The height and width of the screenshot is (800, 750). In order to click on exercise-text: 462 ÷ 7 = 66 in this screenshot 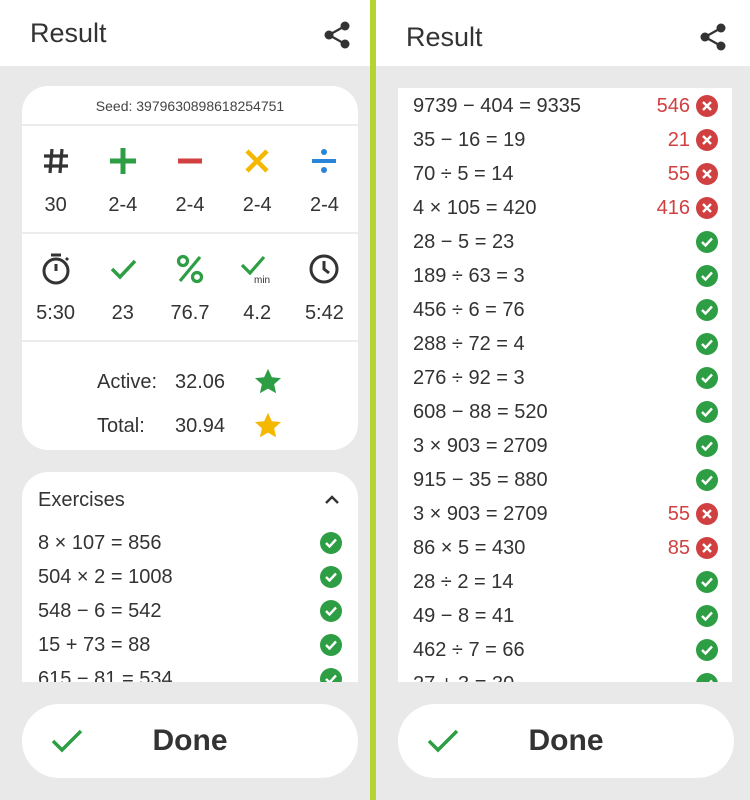, I will do `click(469, 649)`.